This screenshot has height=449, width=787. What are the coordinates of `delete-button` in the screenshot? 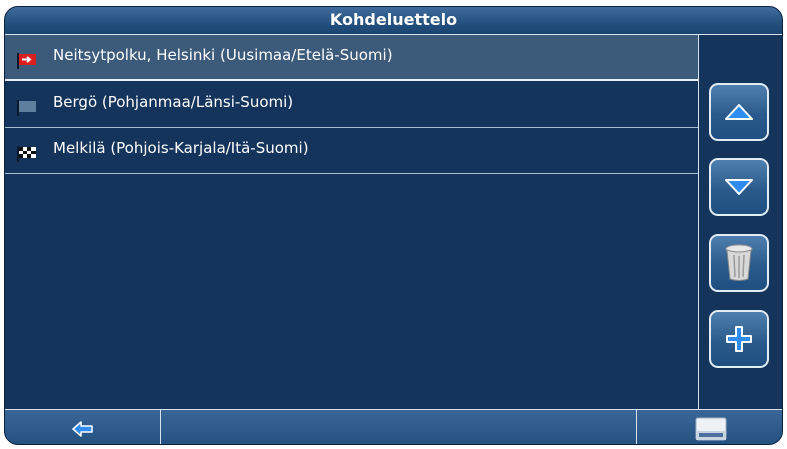 It's located at (739, 263).